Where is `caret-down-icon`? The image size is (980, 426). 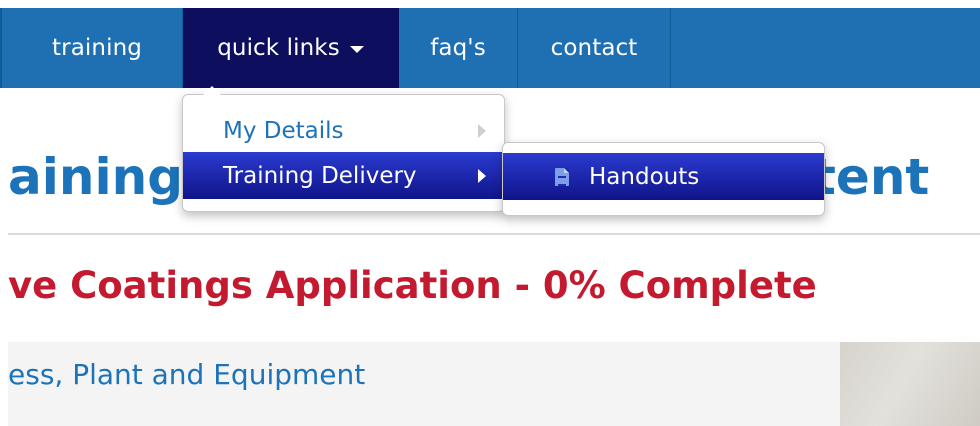
caret-down-icon is located at coordinates (356, 49).